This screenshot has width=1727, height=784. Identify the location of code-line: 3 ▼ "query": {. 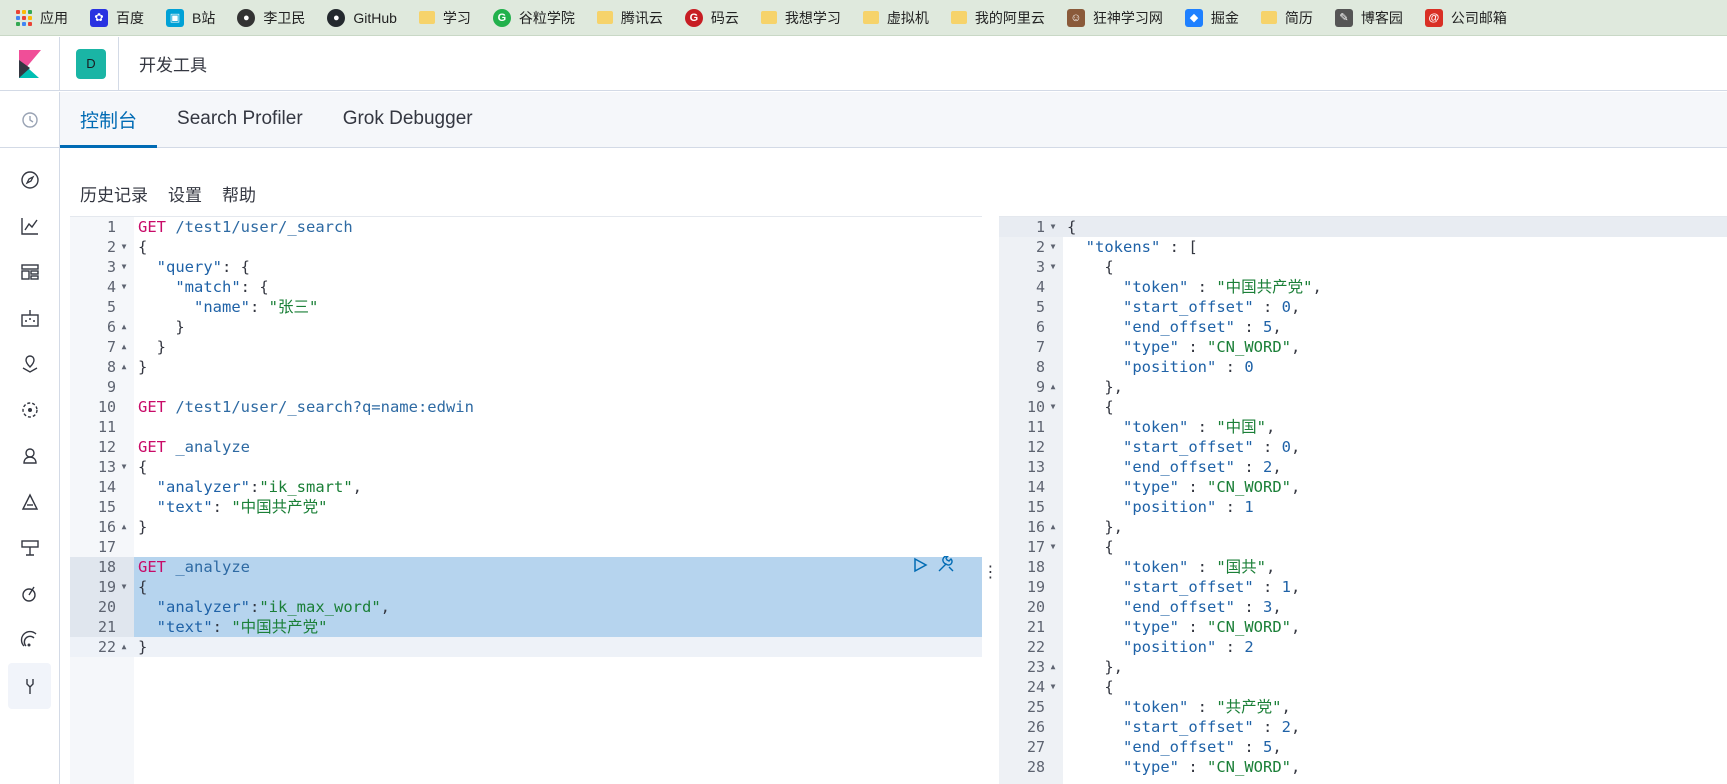
(526, 267).